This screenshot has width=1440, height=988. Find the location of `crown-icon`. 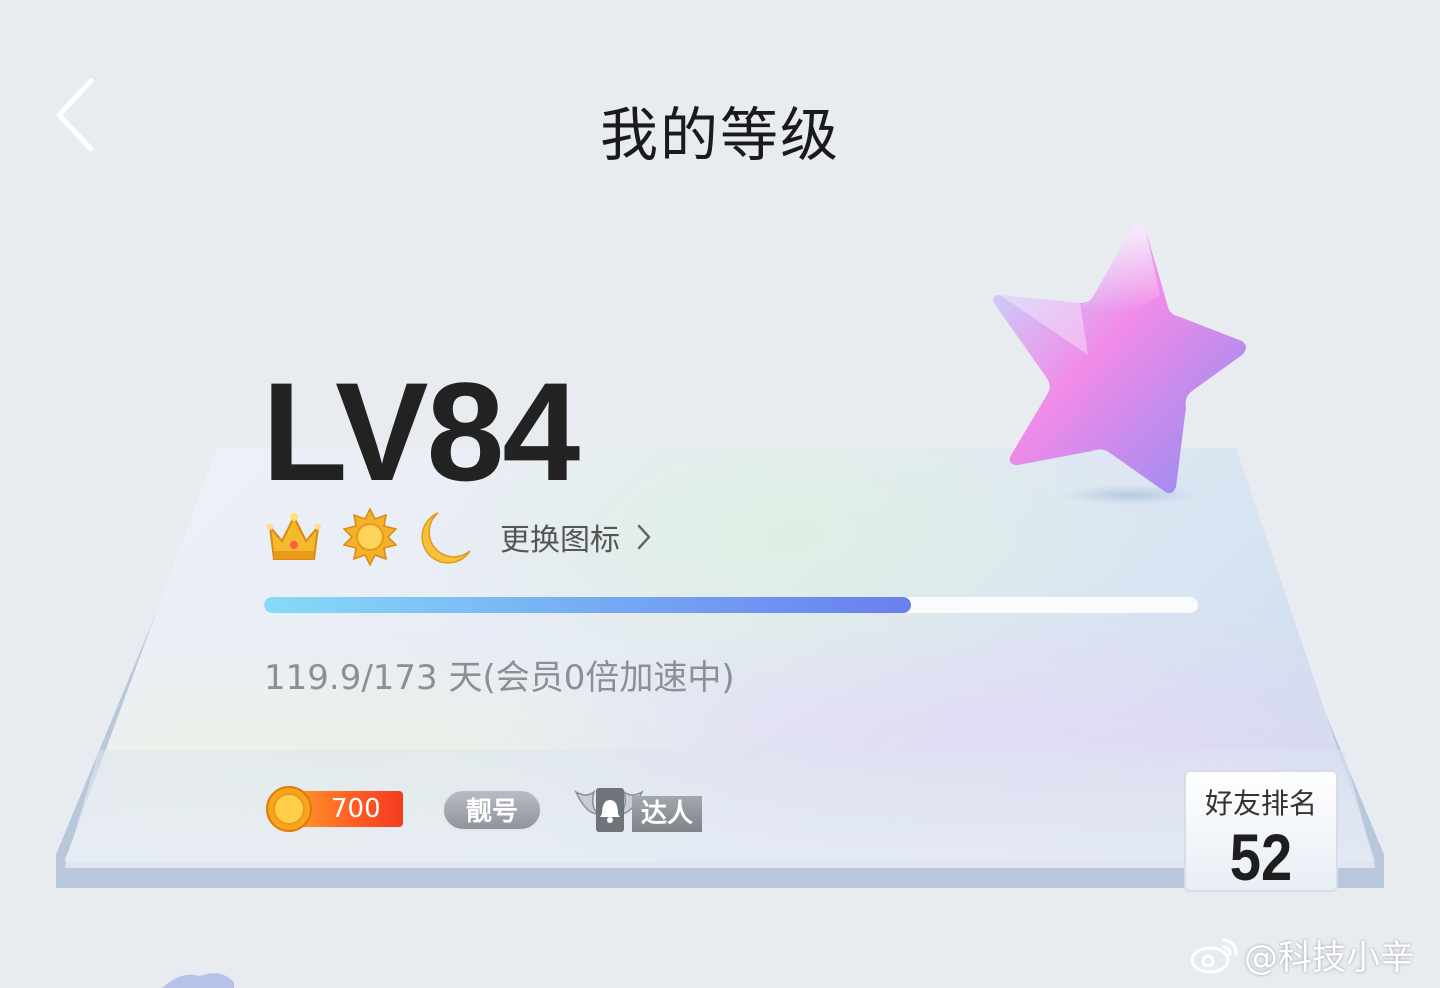

crown-icon is located at coordinates (294, 536).